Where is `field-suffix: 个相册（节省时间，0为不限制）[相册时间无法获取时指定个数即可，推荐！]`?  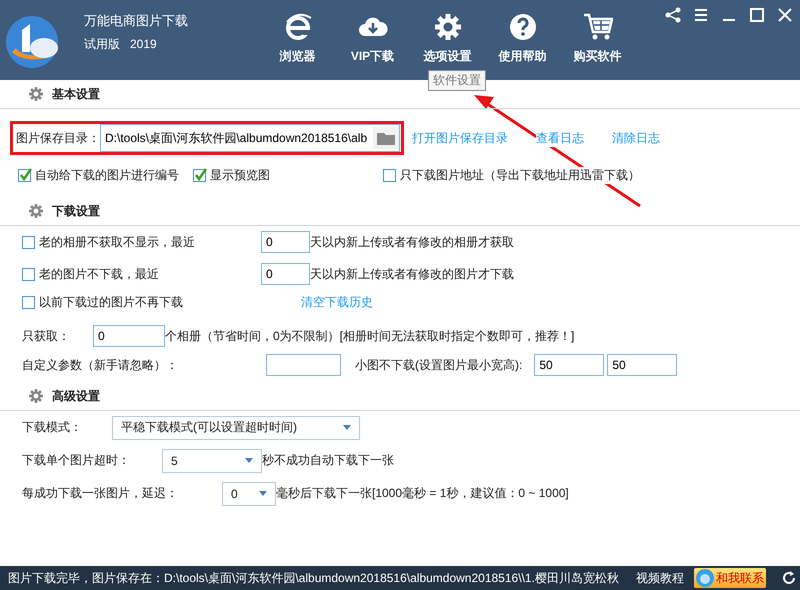 field-suffix: 个相册（节省时间，0为不限制）[相册时间无法获取时指定个数即可，推荐！] is located at coordinates (369, 336).